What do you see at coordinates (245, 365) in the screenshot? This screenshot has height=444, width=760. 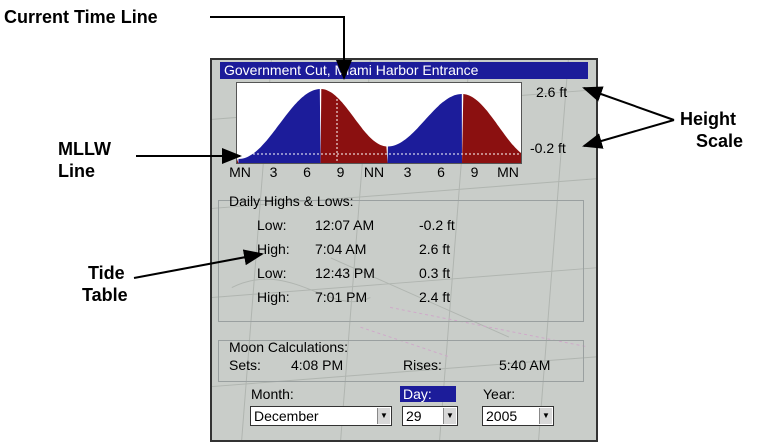 I see `moon-sets-label: Sets:` at bounding box center [245, 365].